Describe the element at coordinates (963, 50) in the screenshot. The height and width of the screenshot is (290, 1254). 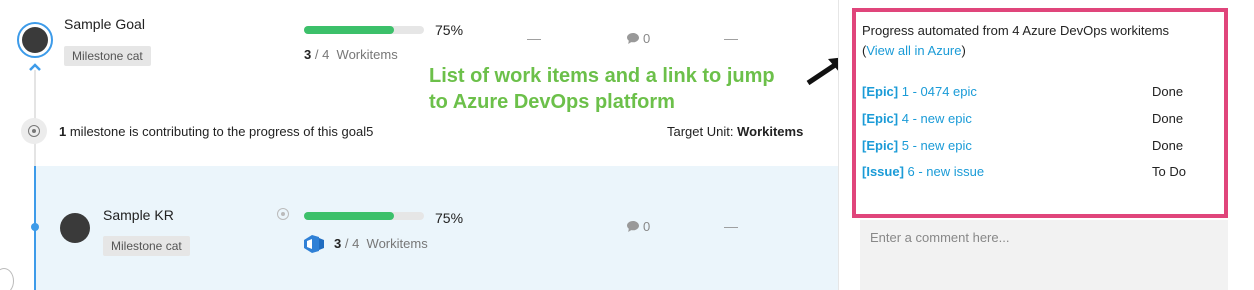
I see `popup-close-paren: )` at that location.